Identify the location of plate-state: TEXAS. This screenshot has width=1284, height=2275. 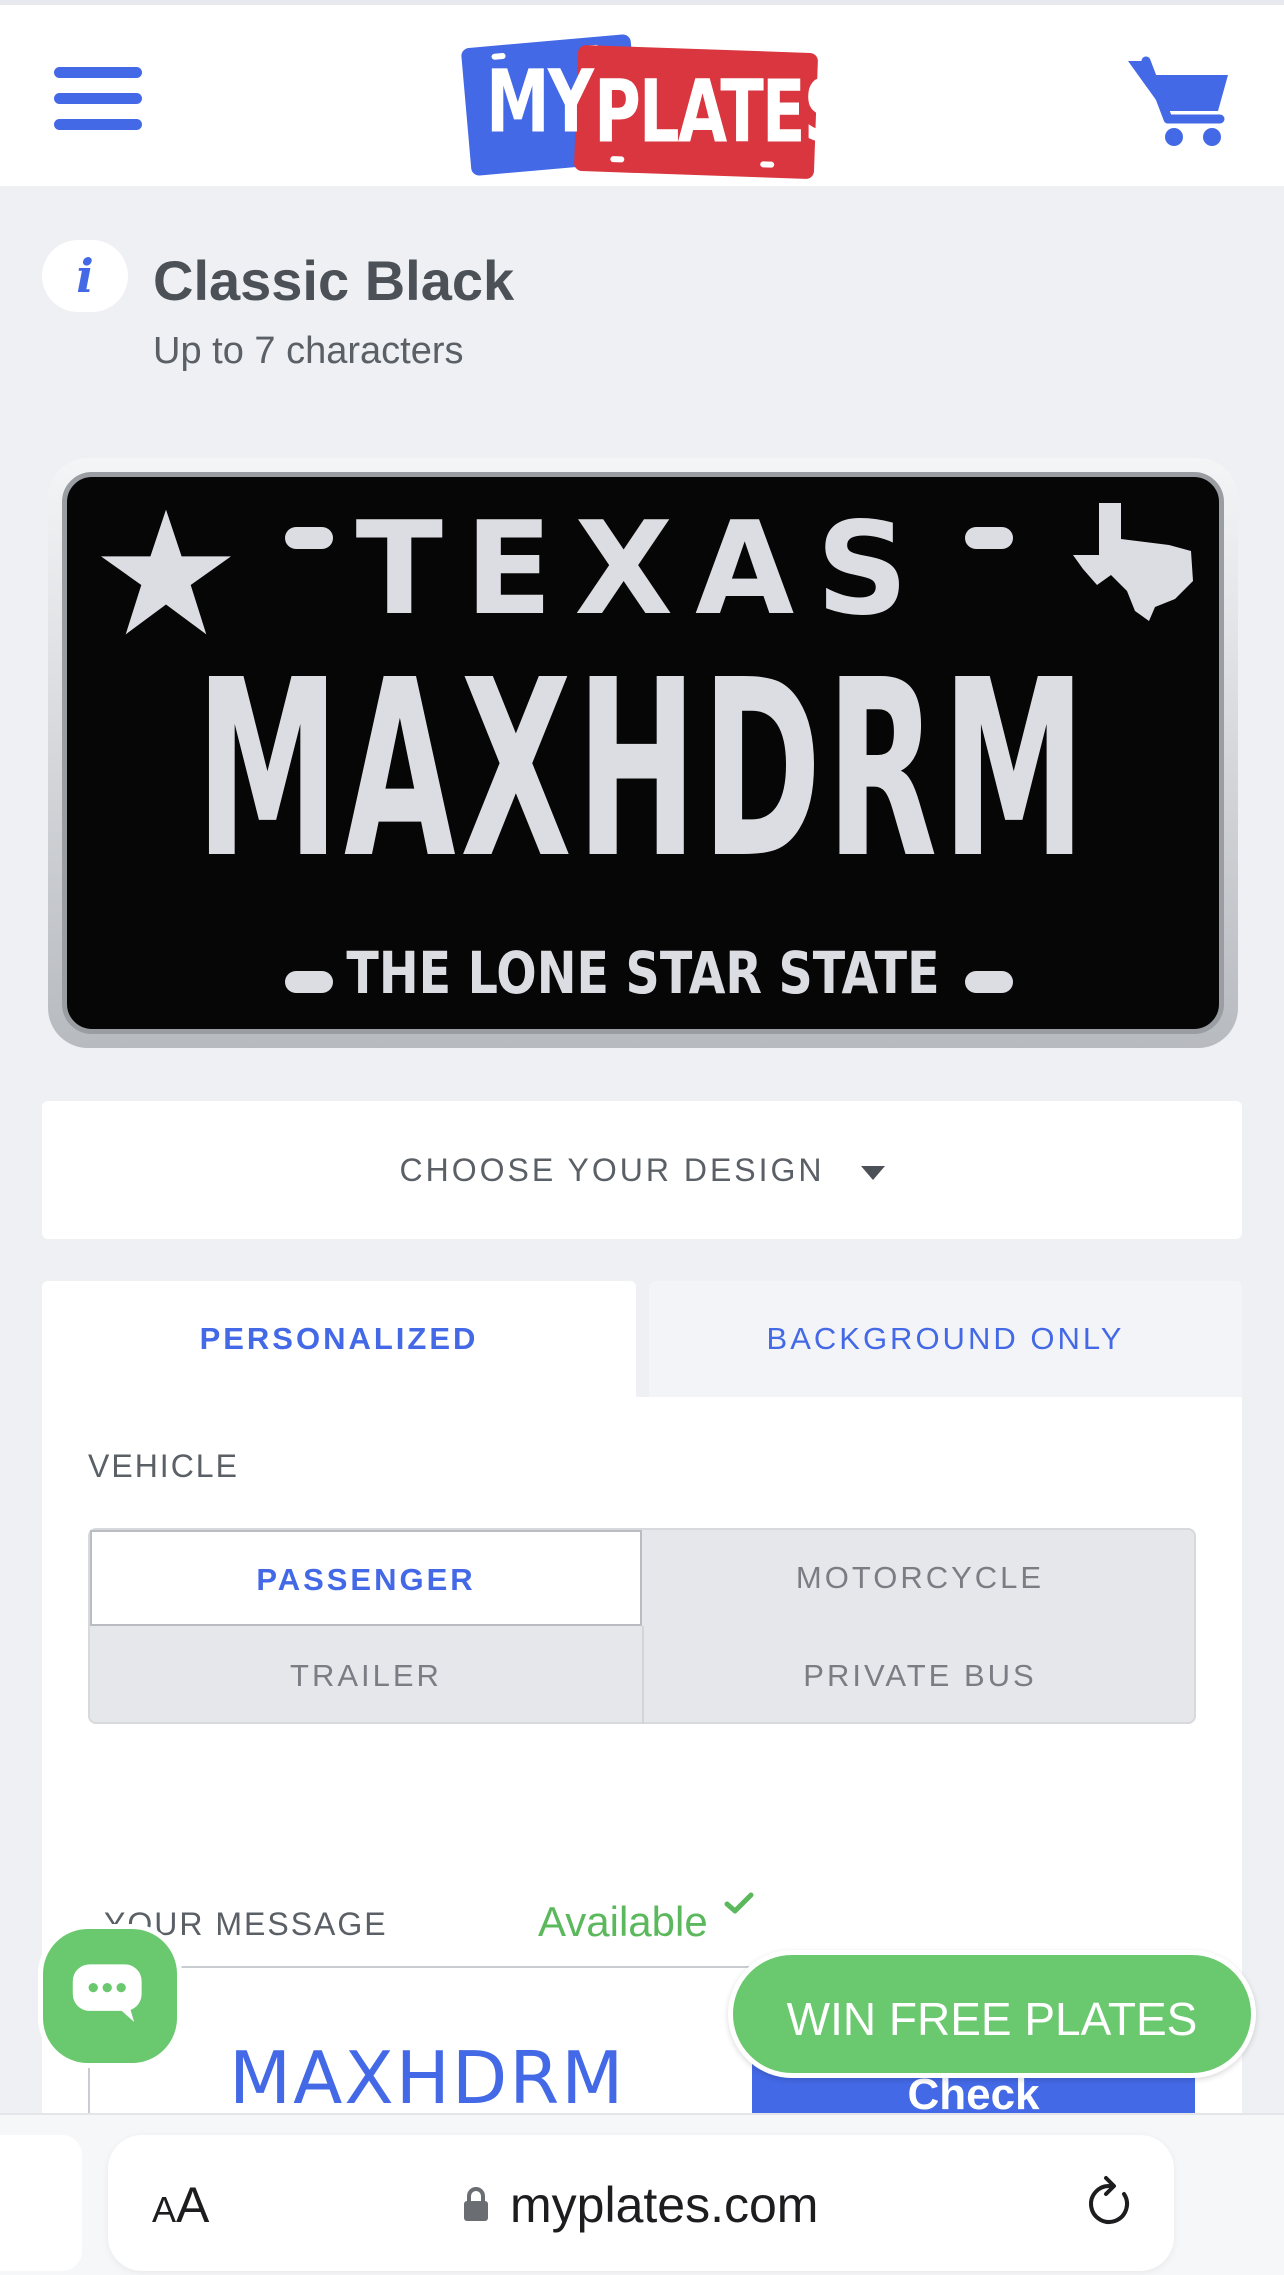
(643, 569).